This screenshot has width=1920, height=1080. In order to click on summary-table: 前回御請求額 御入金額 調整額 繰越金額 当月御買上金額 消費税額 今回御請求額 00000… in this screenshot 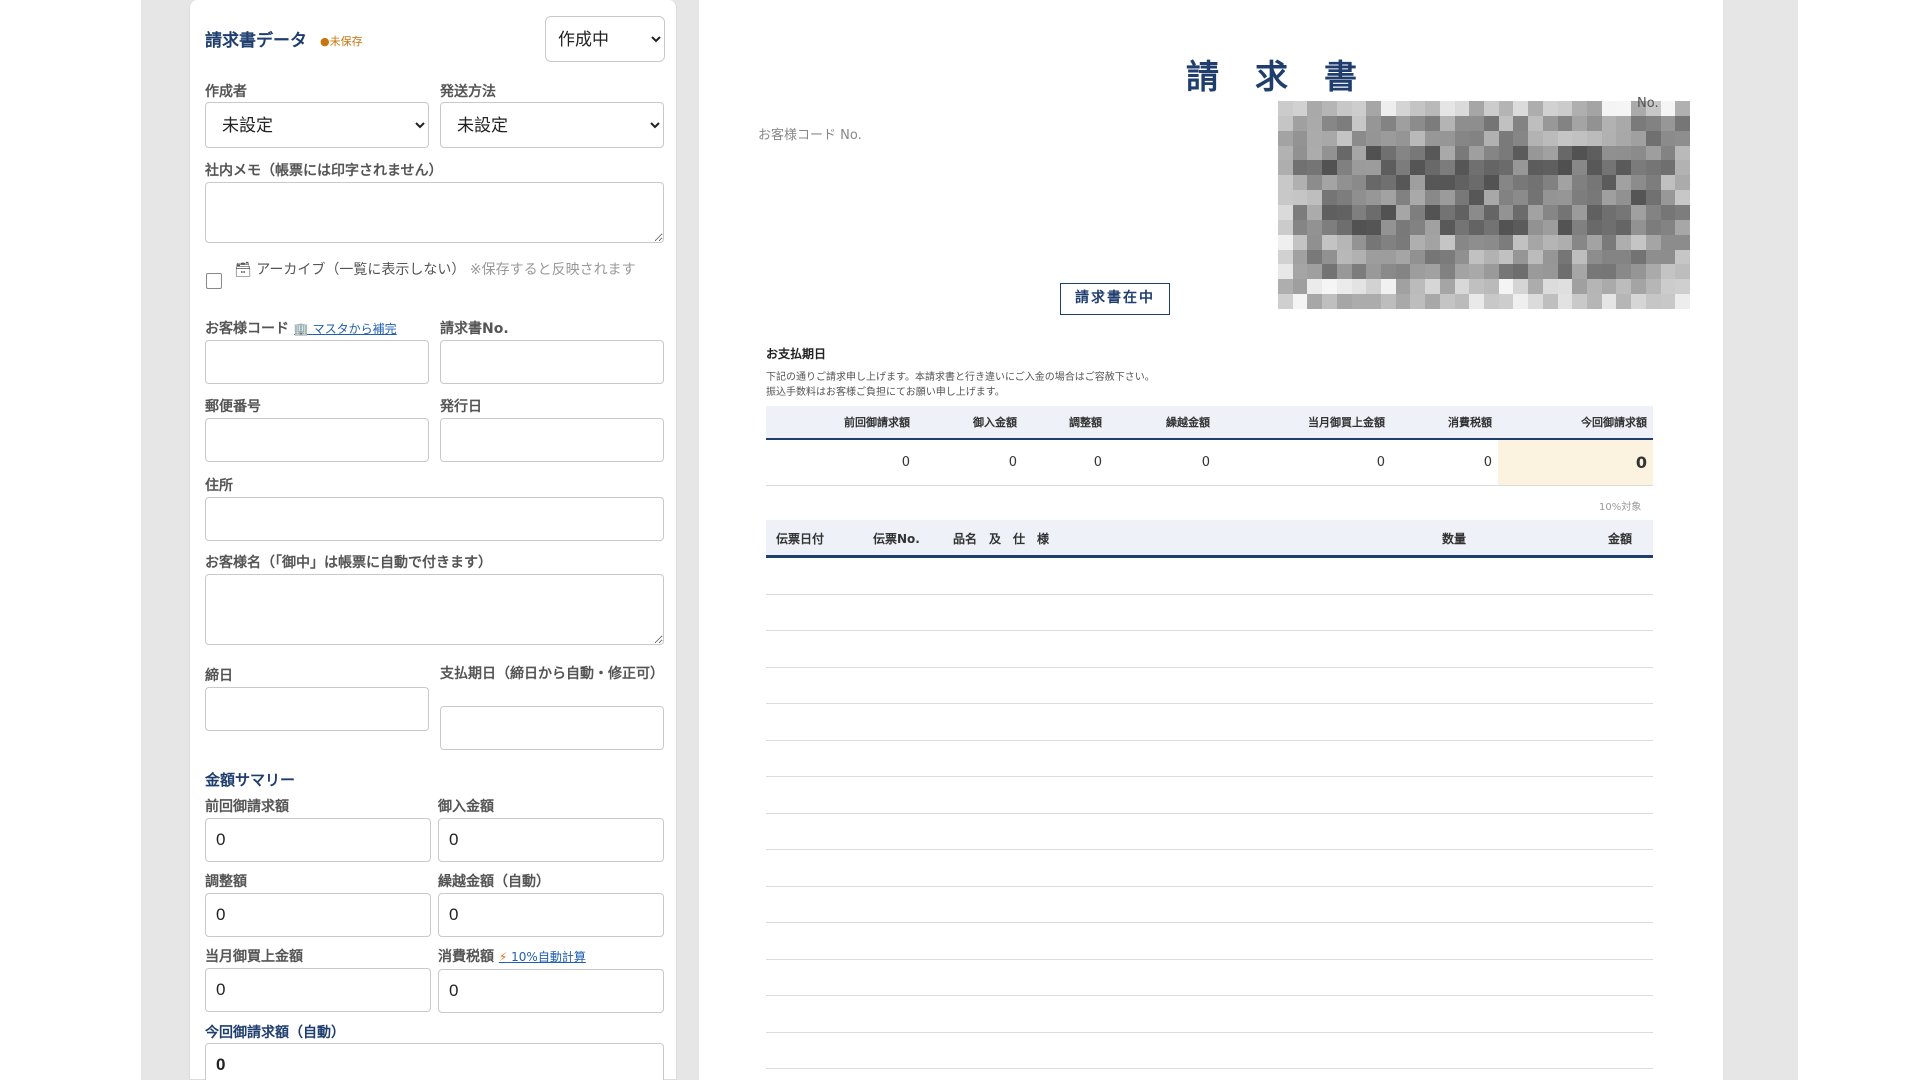, I will do `click(1209, 446)`.